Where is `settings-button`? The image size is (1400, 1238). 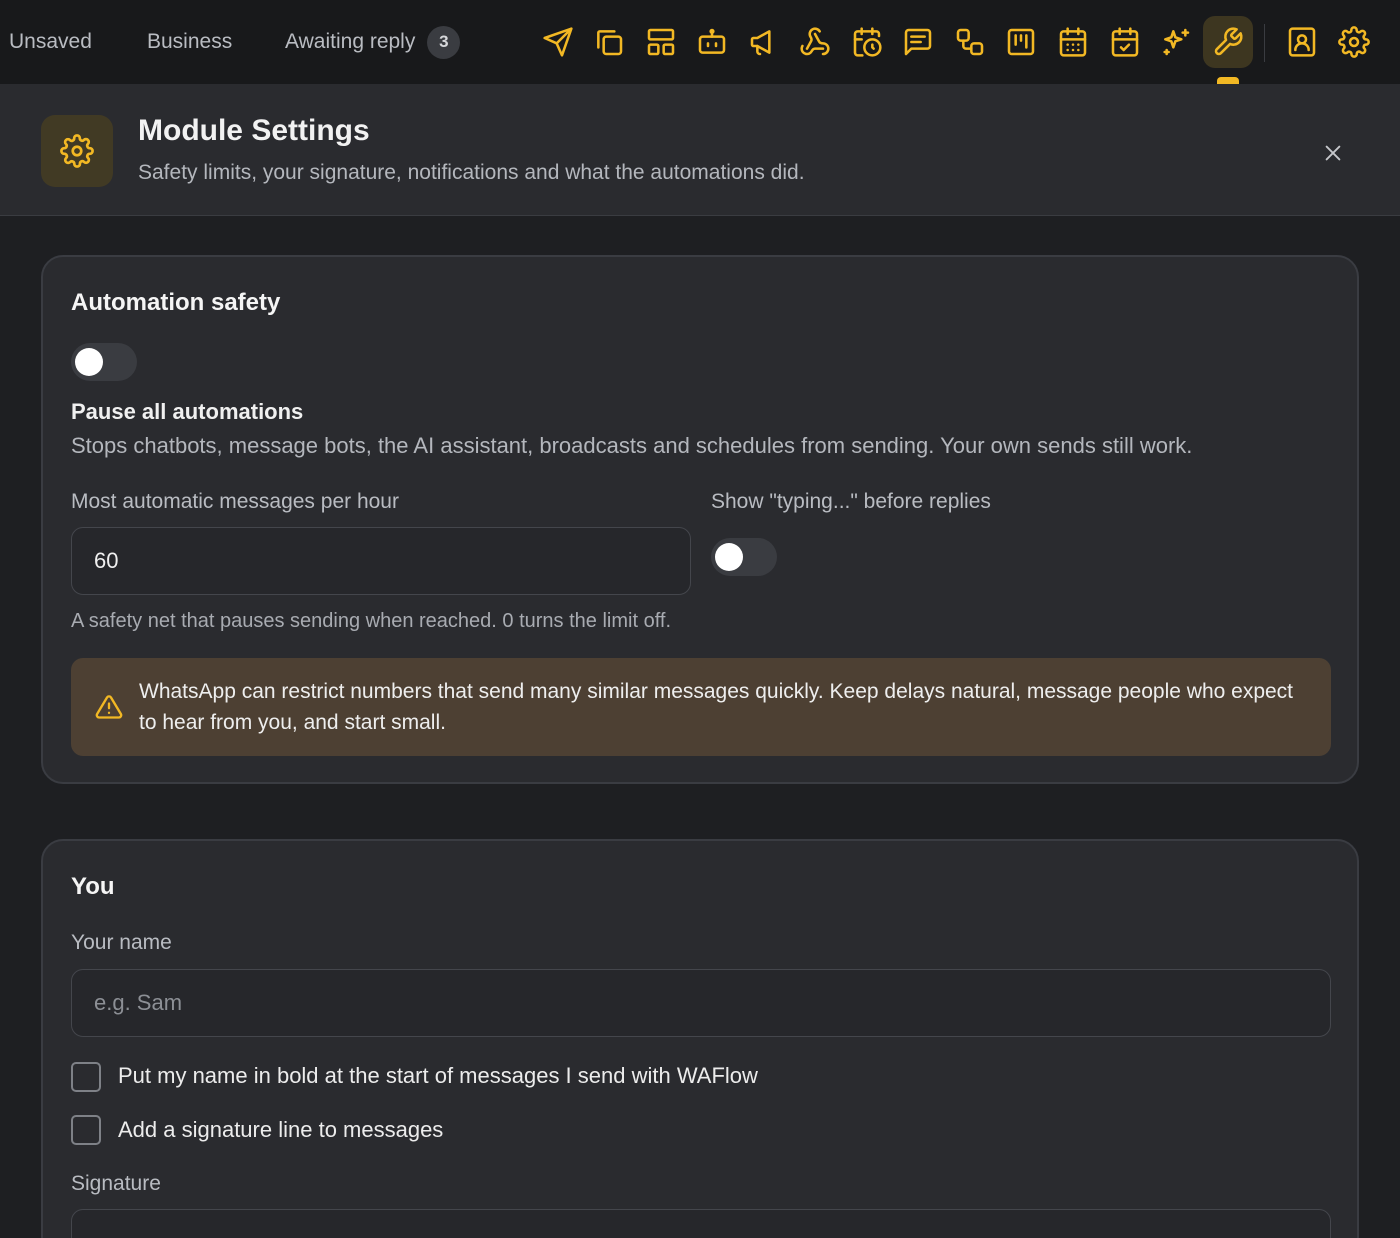 settings-button is located at coordinates (1354, 42).